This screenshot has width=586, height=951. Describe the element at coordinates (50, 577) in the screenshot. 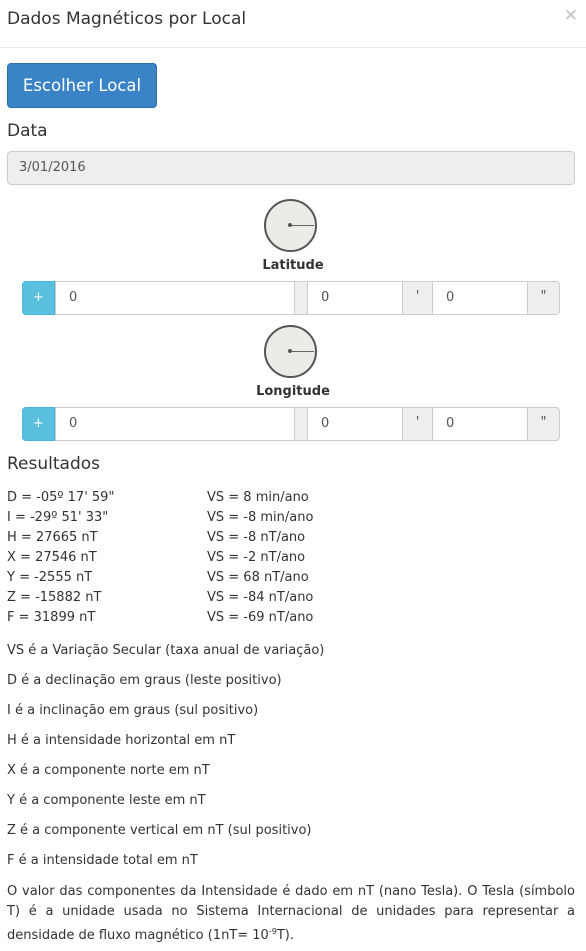

I see `result-east: Y = -2555 nT` at that location.